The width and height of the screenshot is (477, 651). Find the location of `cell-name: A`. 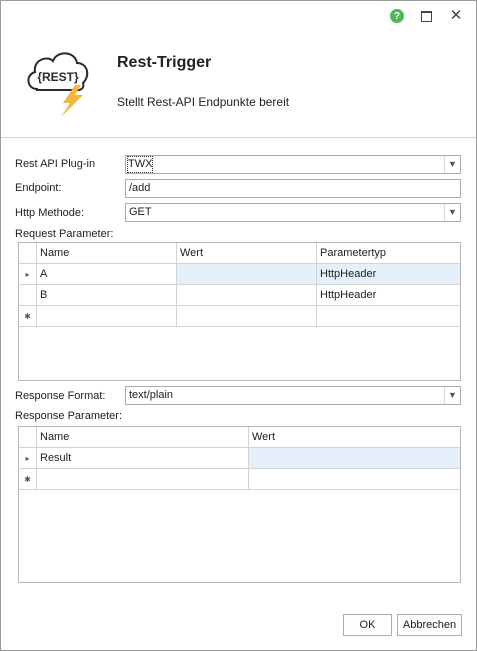

cell-name: A is located at coordinates (107, 274).